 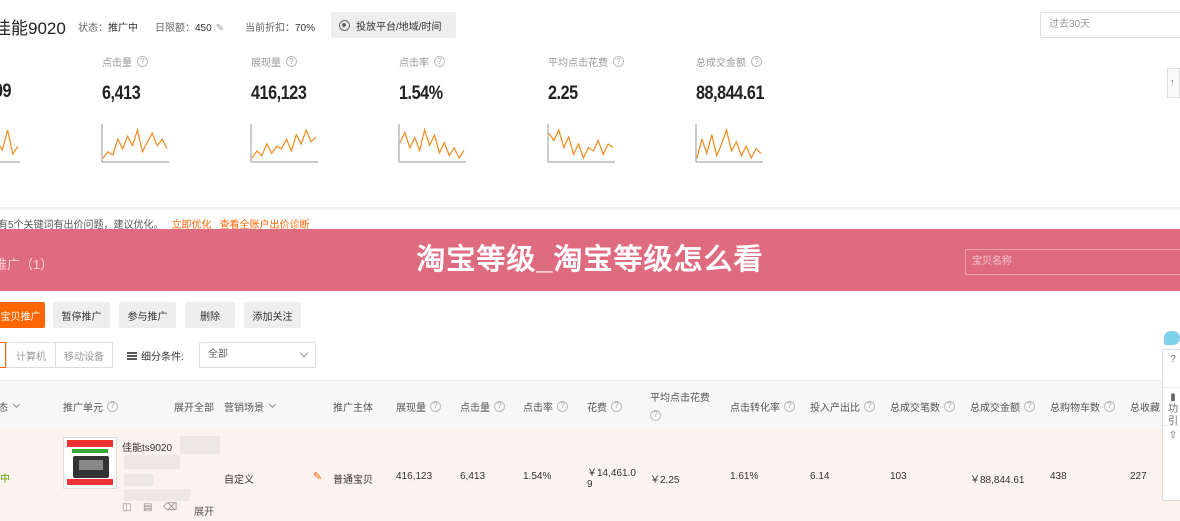 I want to click on sparkline-gmv, so click(x=729, y=143).